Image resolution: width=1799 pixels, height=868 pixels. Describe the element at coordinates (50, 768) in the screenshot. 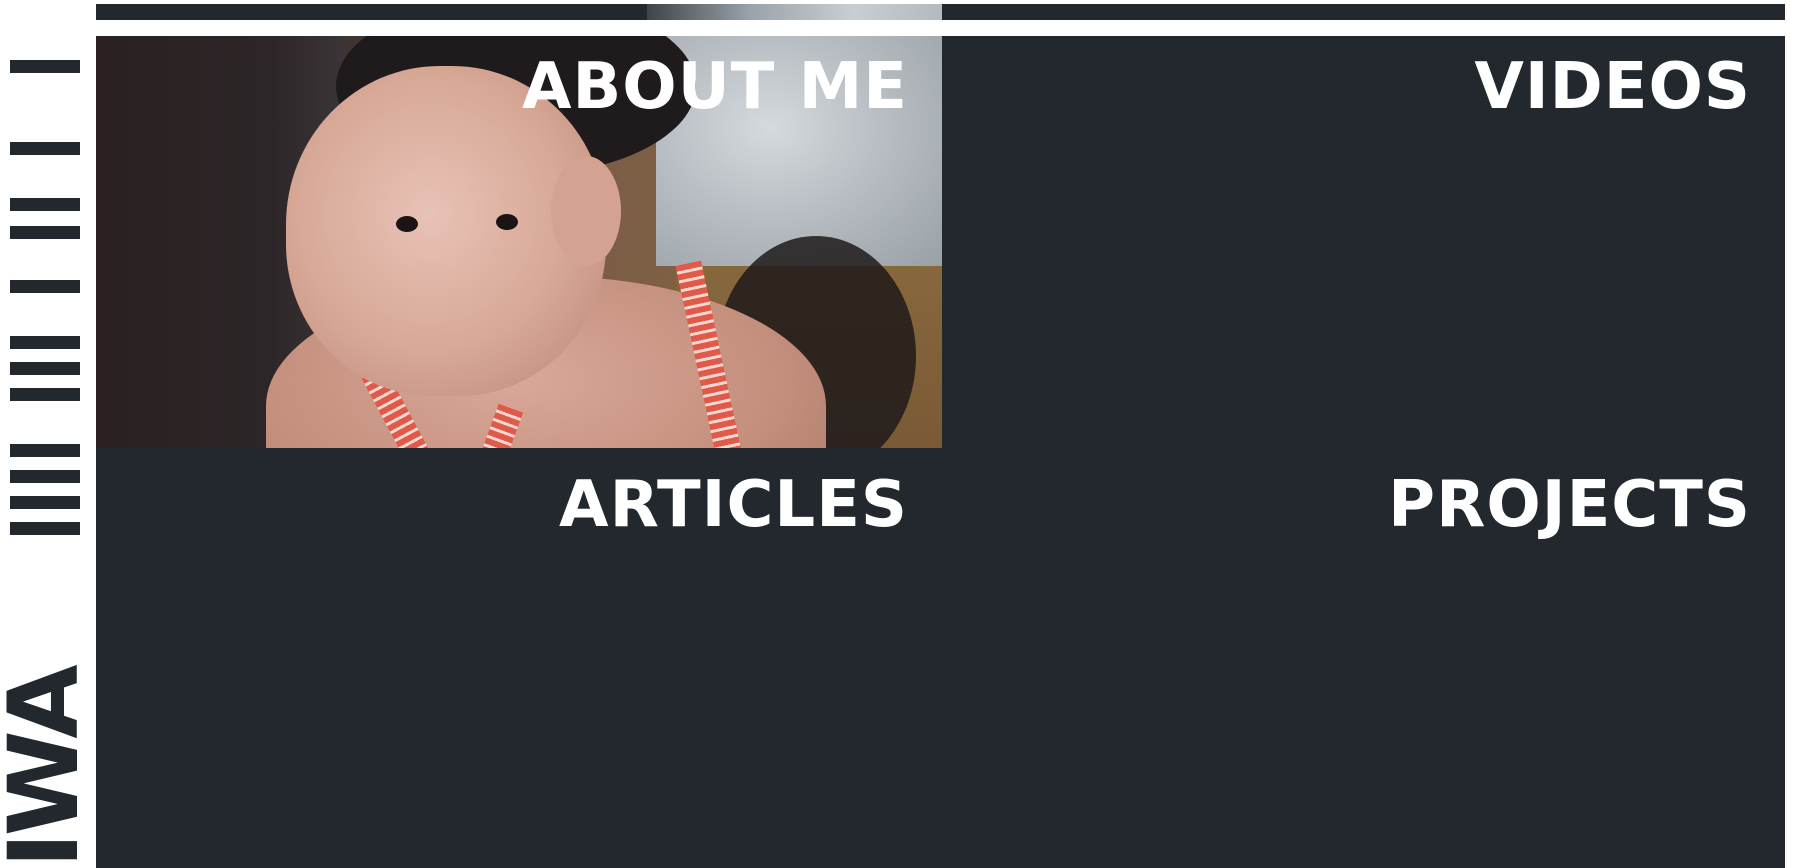

I see `brand-wordmark: IWA` at that location.